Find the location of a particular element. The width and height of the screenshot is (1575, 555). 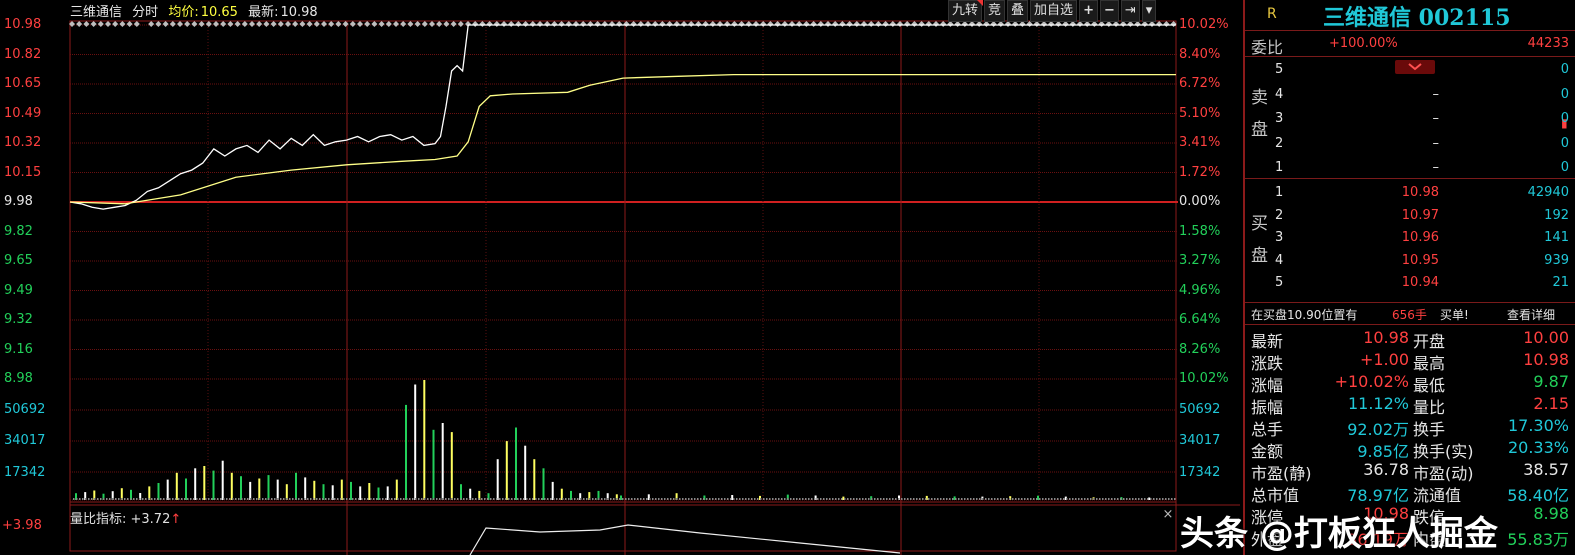

jiuzhuan-button: 九转 is located at coordinates (966, 11).